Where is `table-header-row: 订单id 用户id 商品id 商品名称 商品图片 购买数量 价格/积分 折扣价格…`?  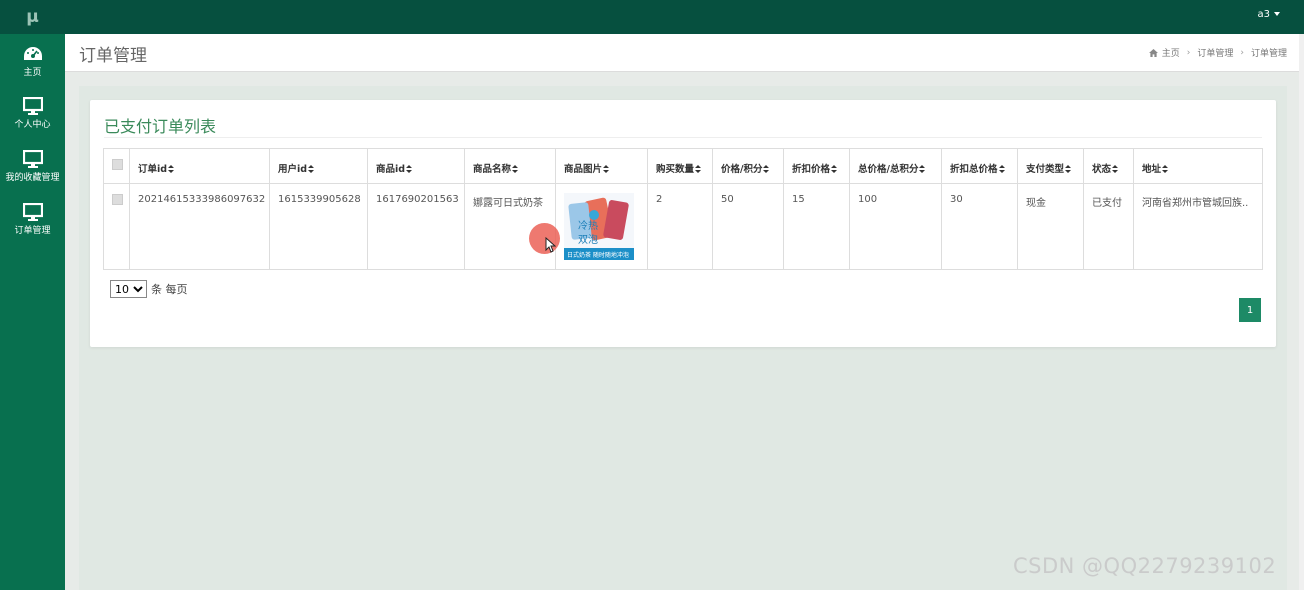 table-header-row: 订单id 用户id 商品id 商品名称 商品图片 购买数量 价格/积分 折扣价格… is located at coordinates (683, 166).